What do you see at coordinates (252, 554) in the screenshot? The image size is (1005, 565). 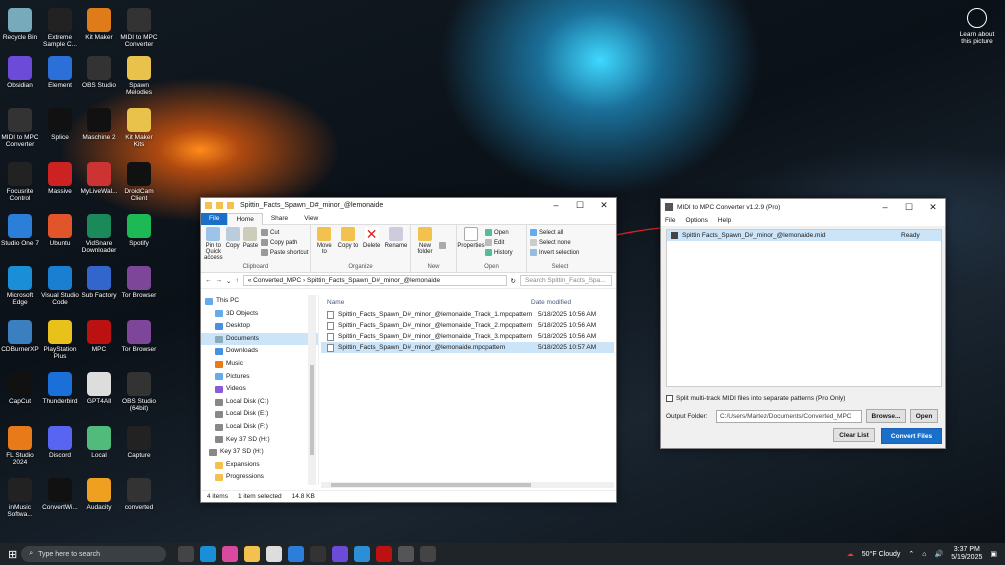 I see `file-explorer-icon` at bounding box center [252, 554].